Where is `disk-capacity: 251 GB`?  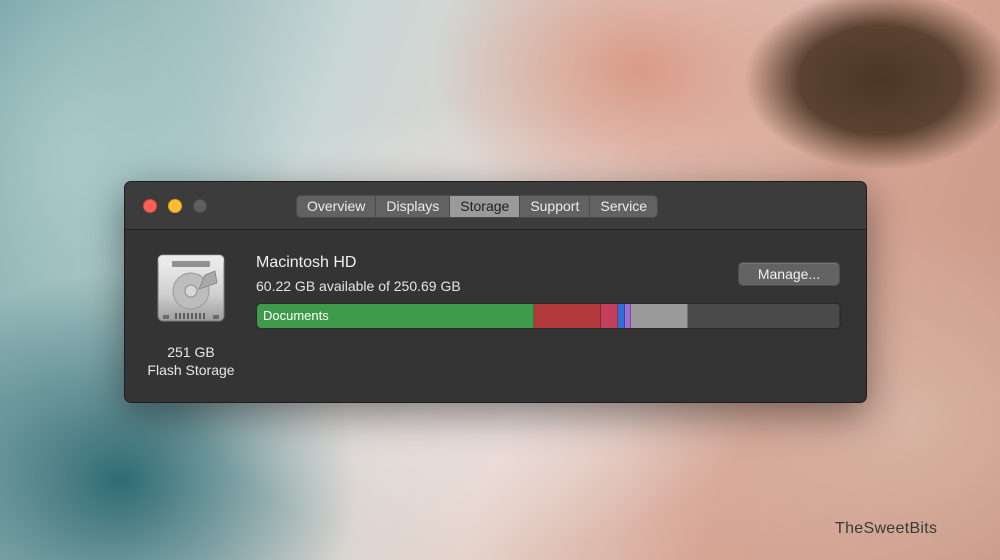
disk-capacity: 251 GB is located at coordinates (191, 352).